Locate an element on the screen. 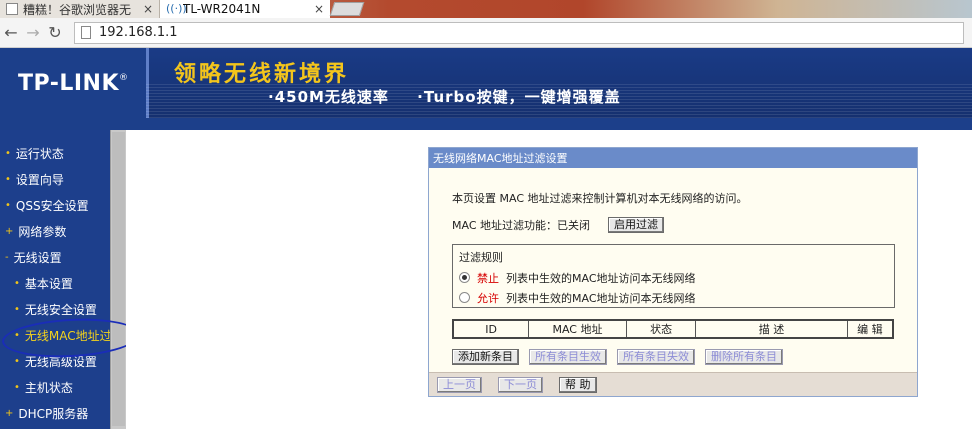 The image size is (972, 429). disable-all-button: 所有条目失效 is located at coordinates (656, 357).